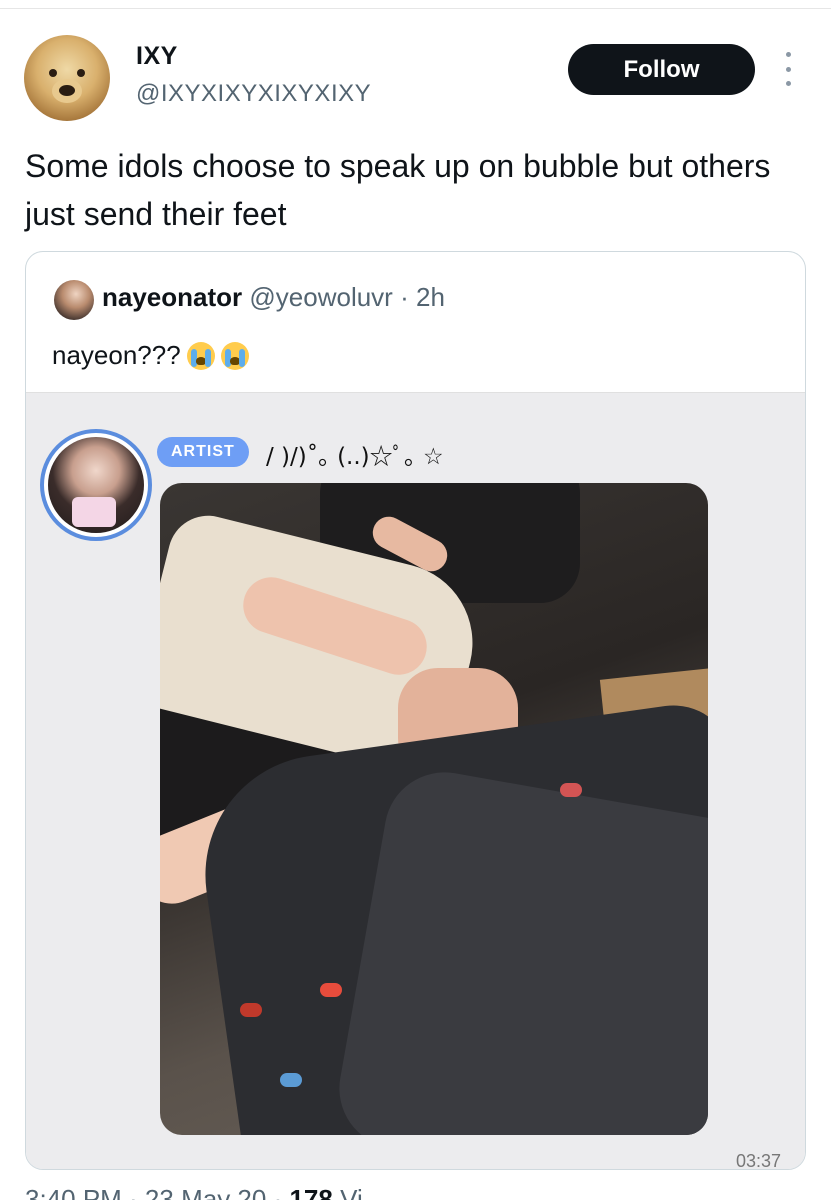 This screenshot has width=831, height=1200. I want to click on follow-button: Follow, so click(661, 69).